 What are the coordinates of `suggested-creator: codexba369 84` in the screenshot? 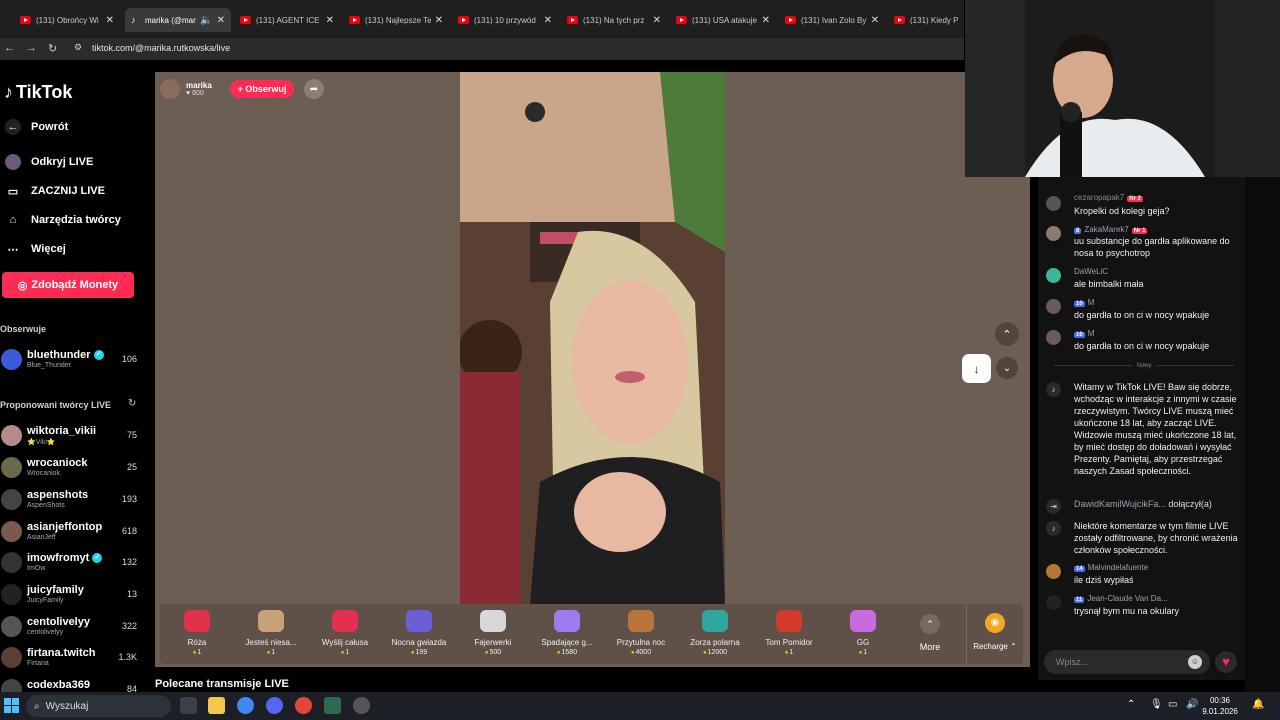 It's located at (70, 684).